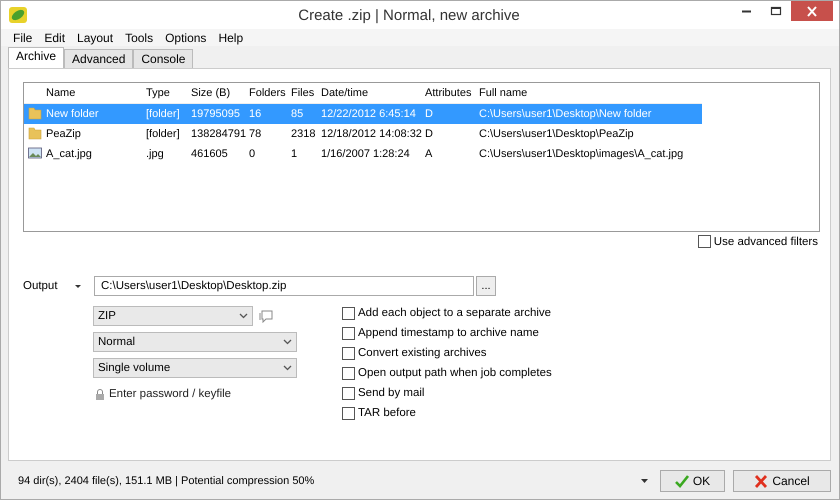 The height and width of the screenshot is (500, 840). I want to click on table-cell-text: C:\Users\user1\Desktop\images\A_cat.jpg, so click(581, 154).